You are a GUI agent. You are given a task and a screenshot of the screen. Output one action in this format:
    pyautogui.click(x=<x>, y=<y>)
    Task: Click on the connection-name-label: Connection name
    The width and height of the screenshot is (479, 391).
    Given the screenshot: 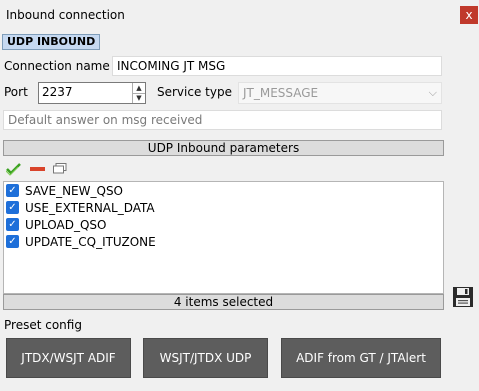 What is the action you would take?
    pyautogui.click(x=57, y=66)
    